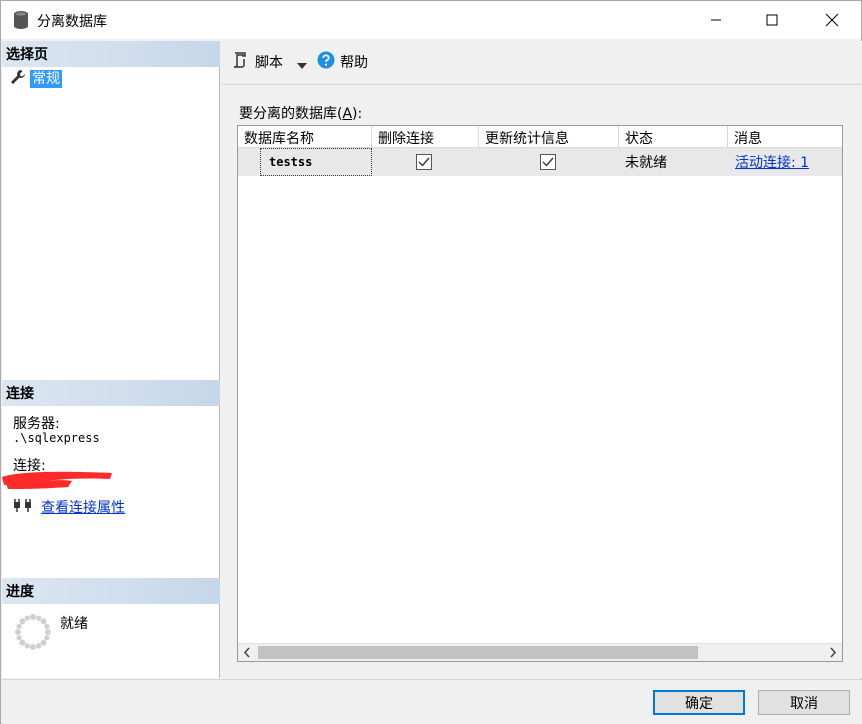 This screenshot has width=862, height=724. What do you see at coordinates (72, 22) in the screenshot?
I see `window-title: 分离数据库` at bounding box center [72, 22].